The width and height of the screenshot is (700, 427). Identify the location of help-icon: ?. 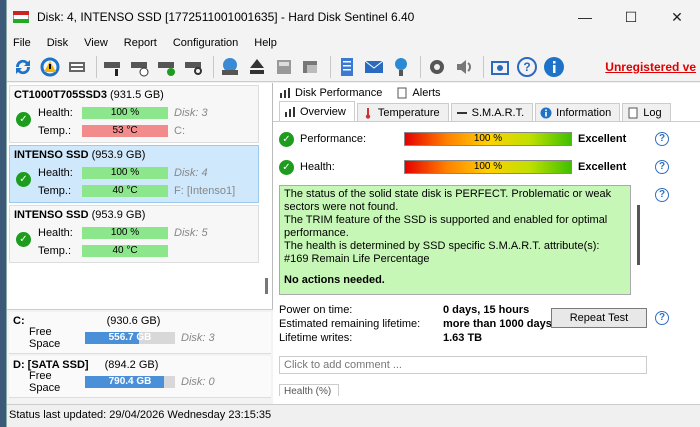
(527, 67).